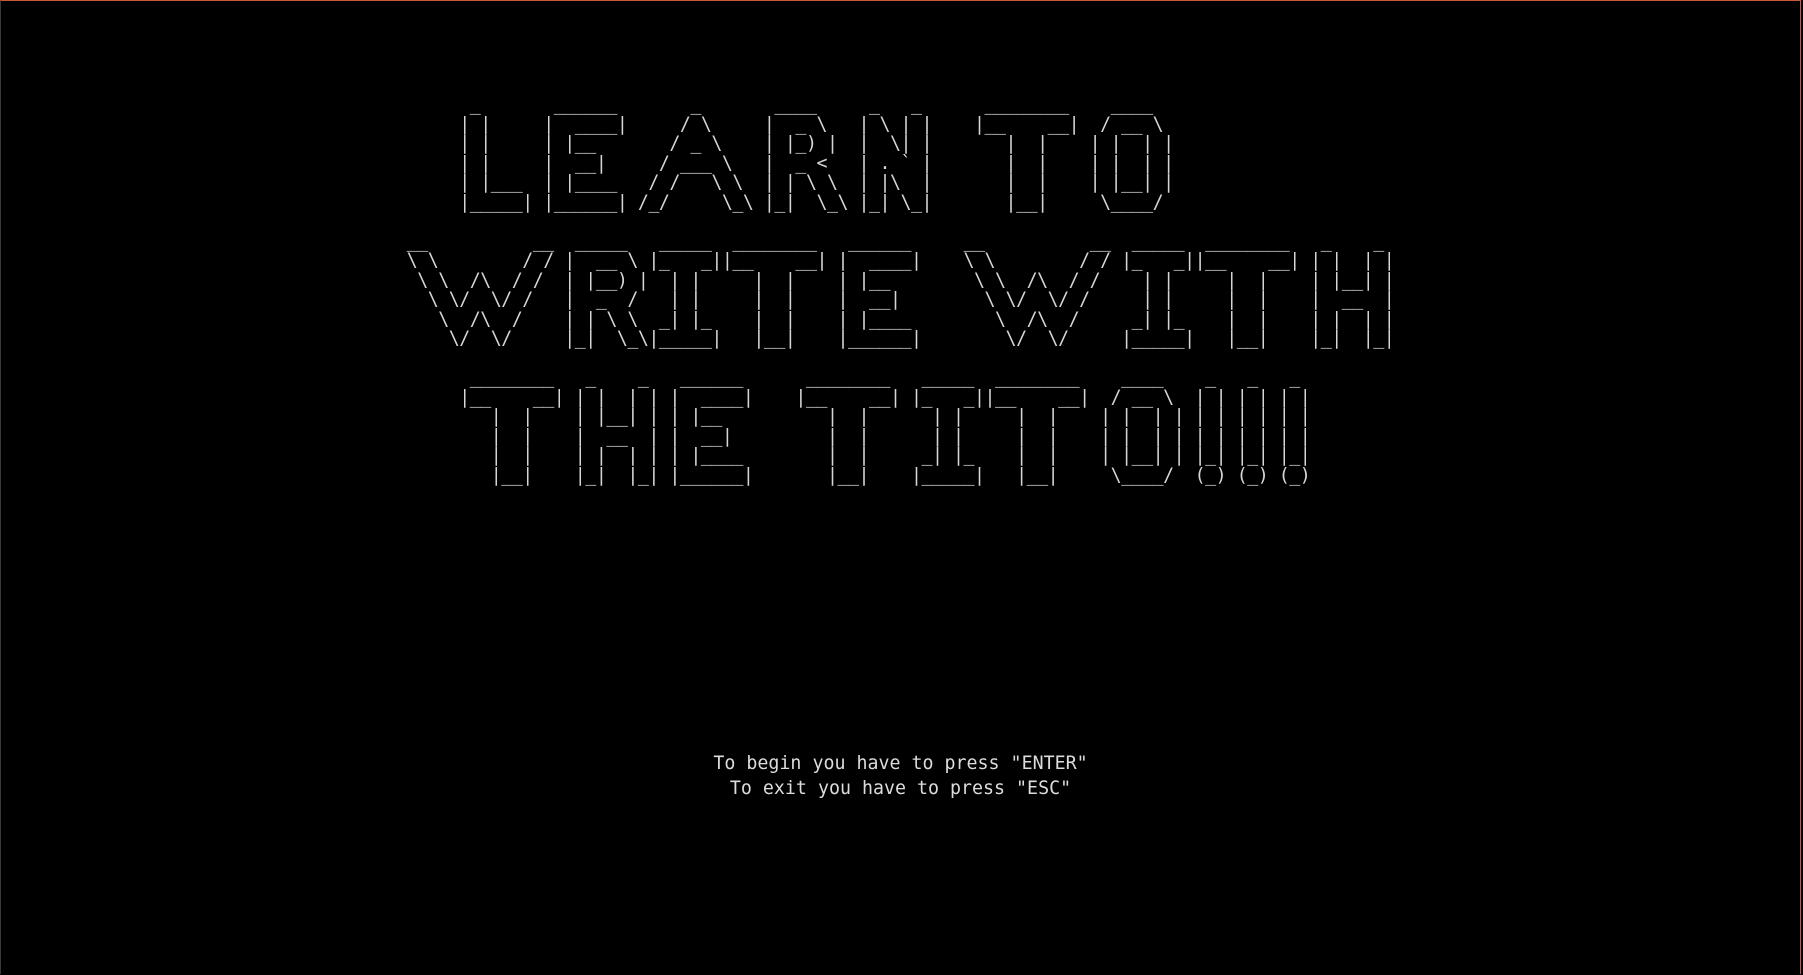  I want to click on begin-instruction: To begin you have to press "ENTER", so click(900, 763).